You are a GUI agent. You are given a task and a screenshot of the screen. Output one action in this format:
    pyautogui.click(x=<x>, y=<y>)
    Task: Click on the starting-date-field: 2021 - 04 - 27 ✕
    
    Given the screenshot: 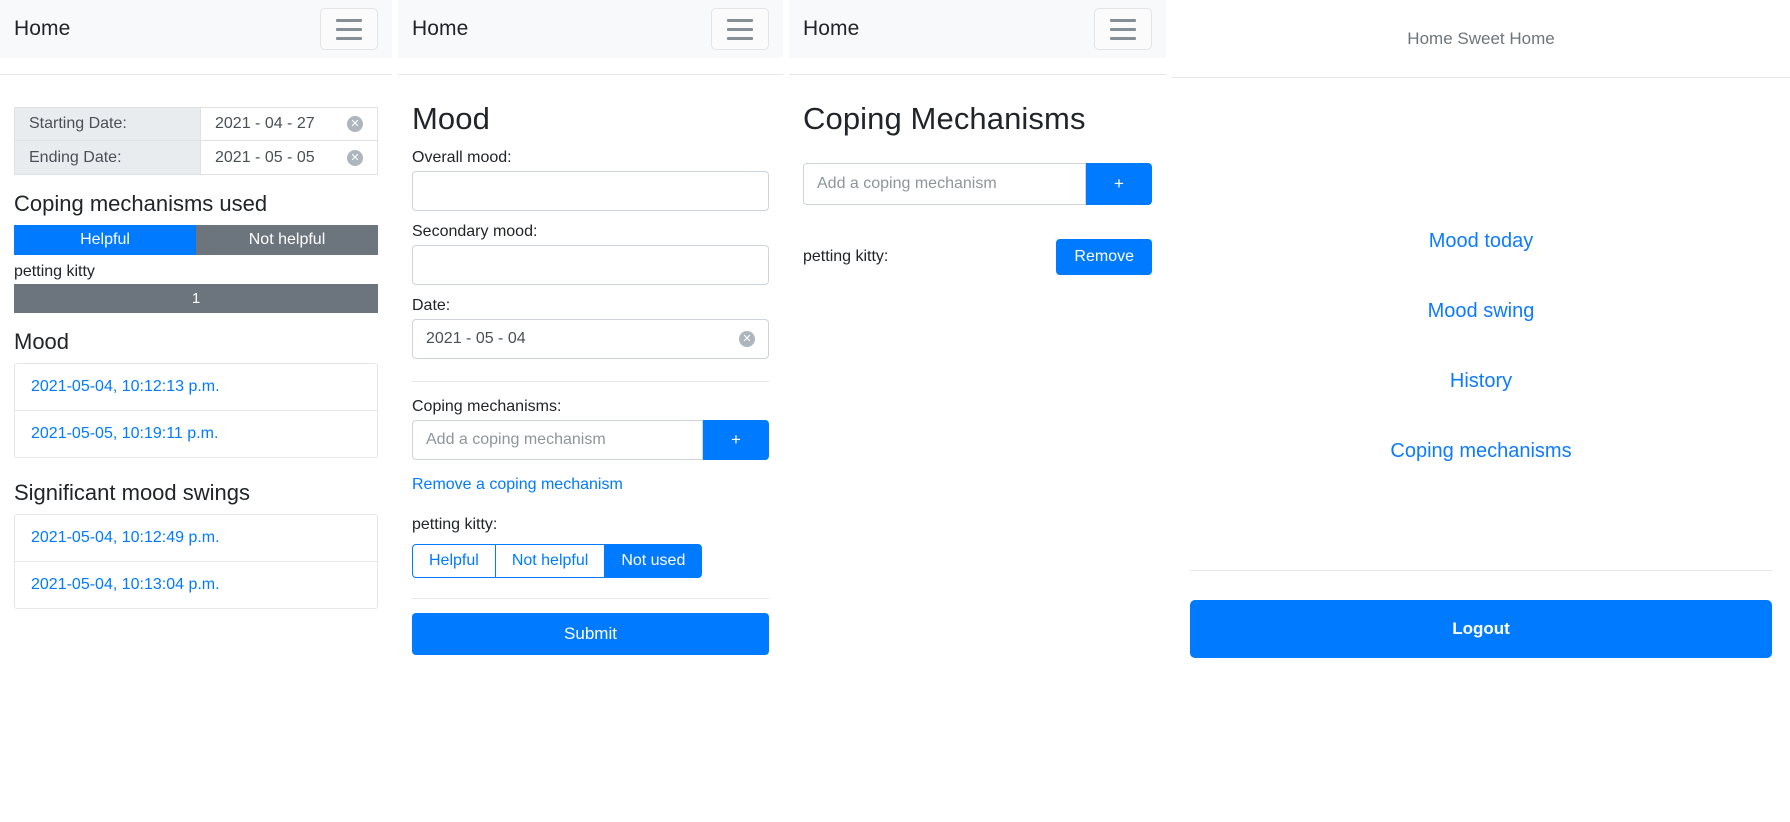 What is the action you would take?
    pyautogui.click(x=289, y=124)
    